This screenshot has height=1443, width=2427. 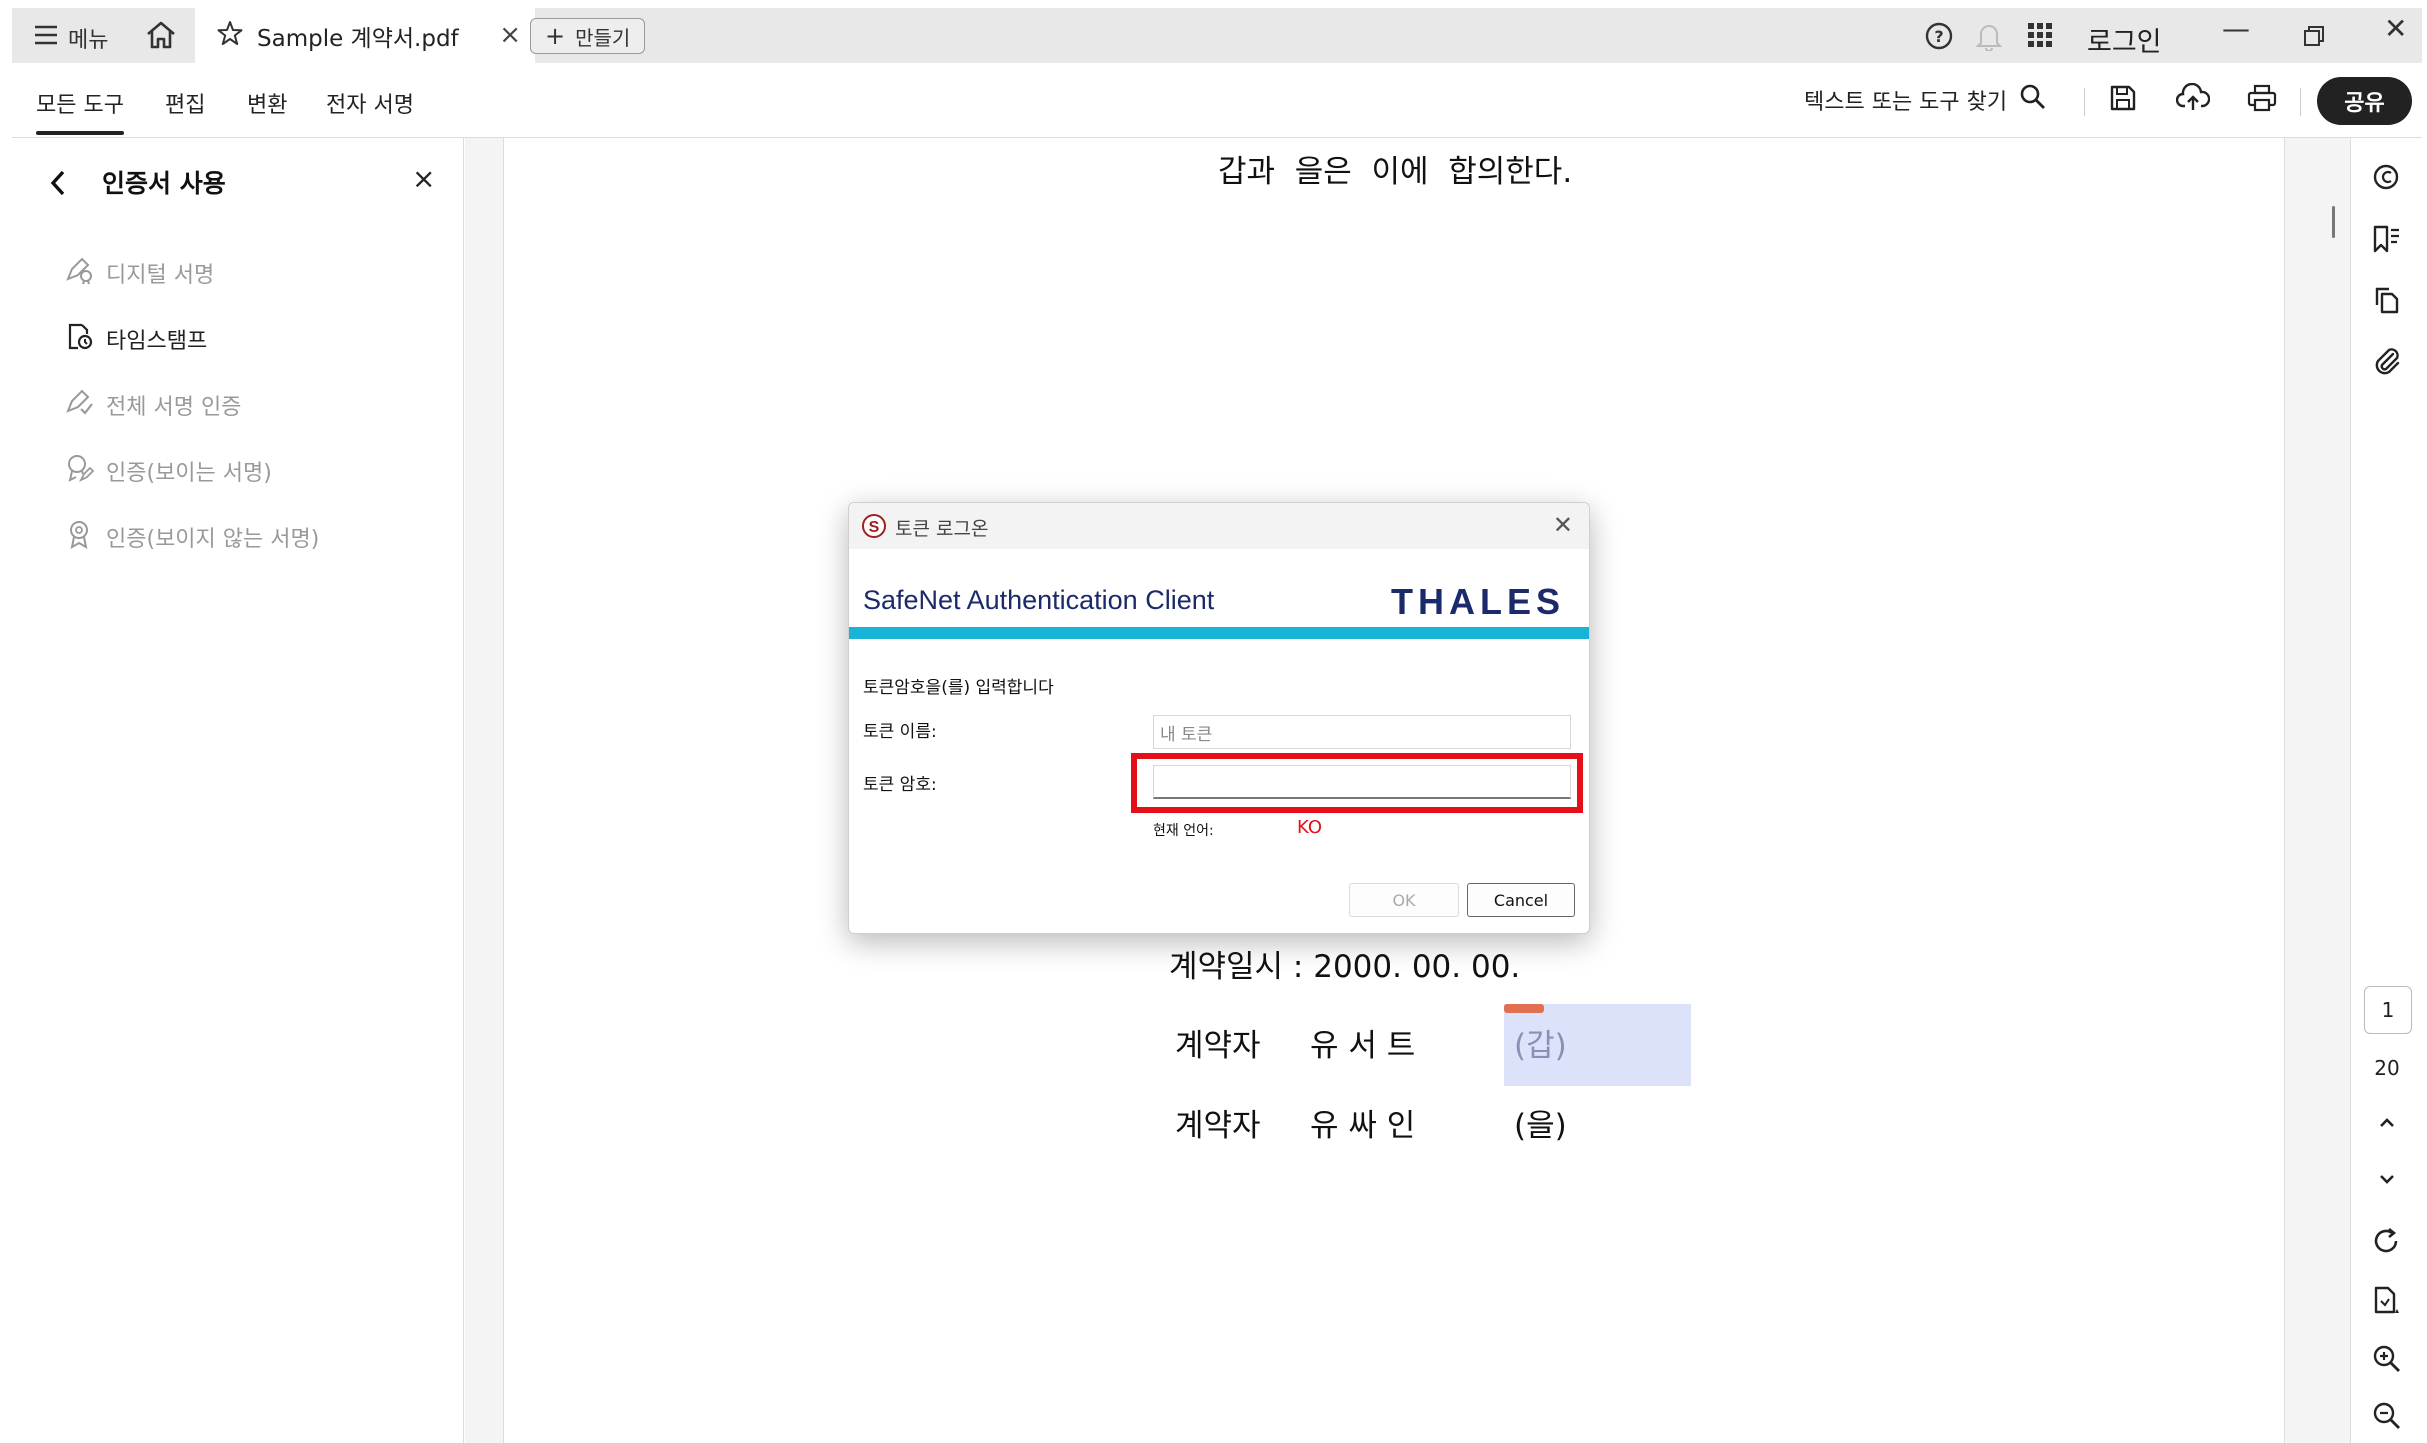 I want to click on brand-stripe, so click(x=1219, y=633).